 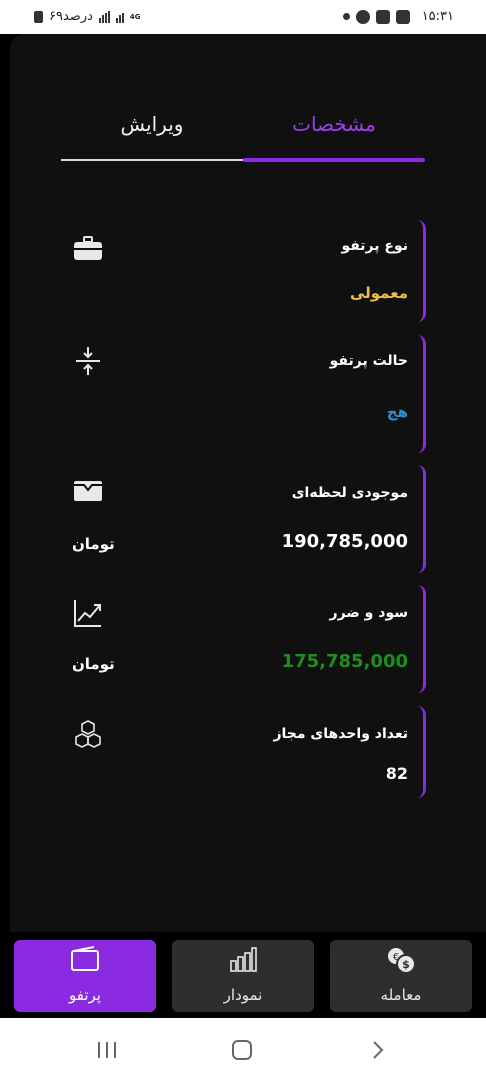 What do you see at coordinates (85, 976) in the screenshot?
I see `nav-portfolio-button: پرتفو` at bounding box center [85, 976].